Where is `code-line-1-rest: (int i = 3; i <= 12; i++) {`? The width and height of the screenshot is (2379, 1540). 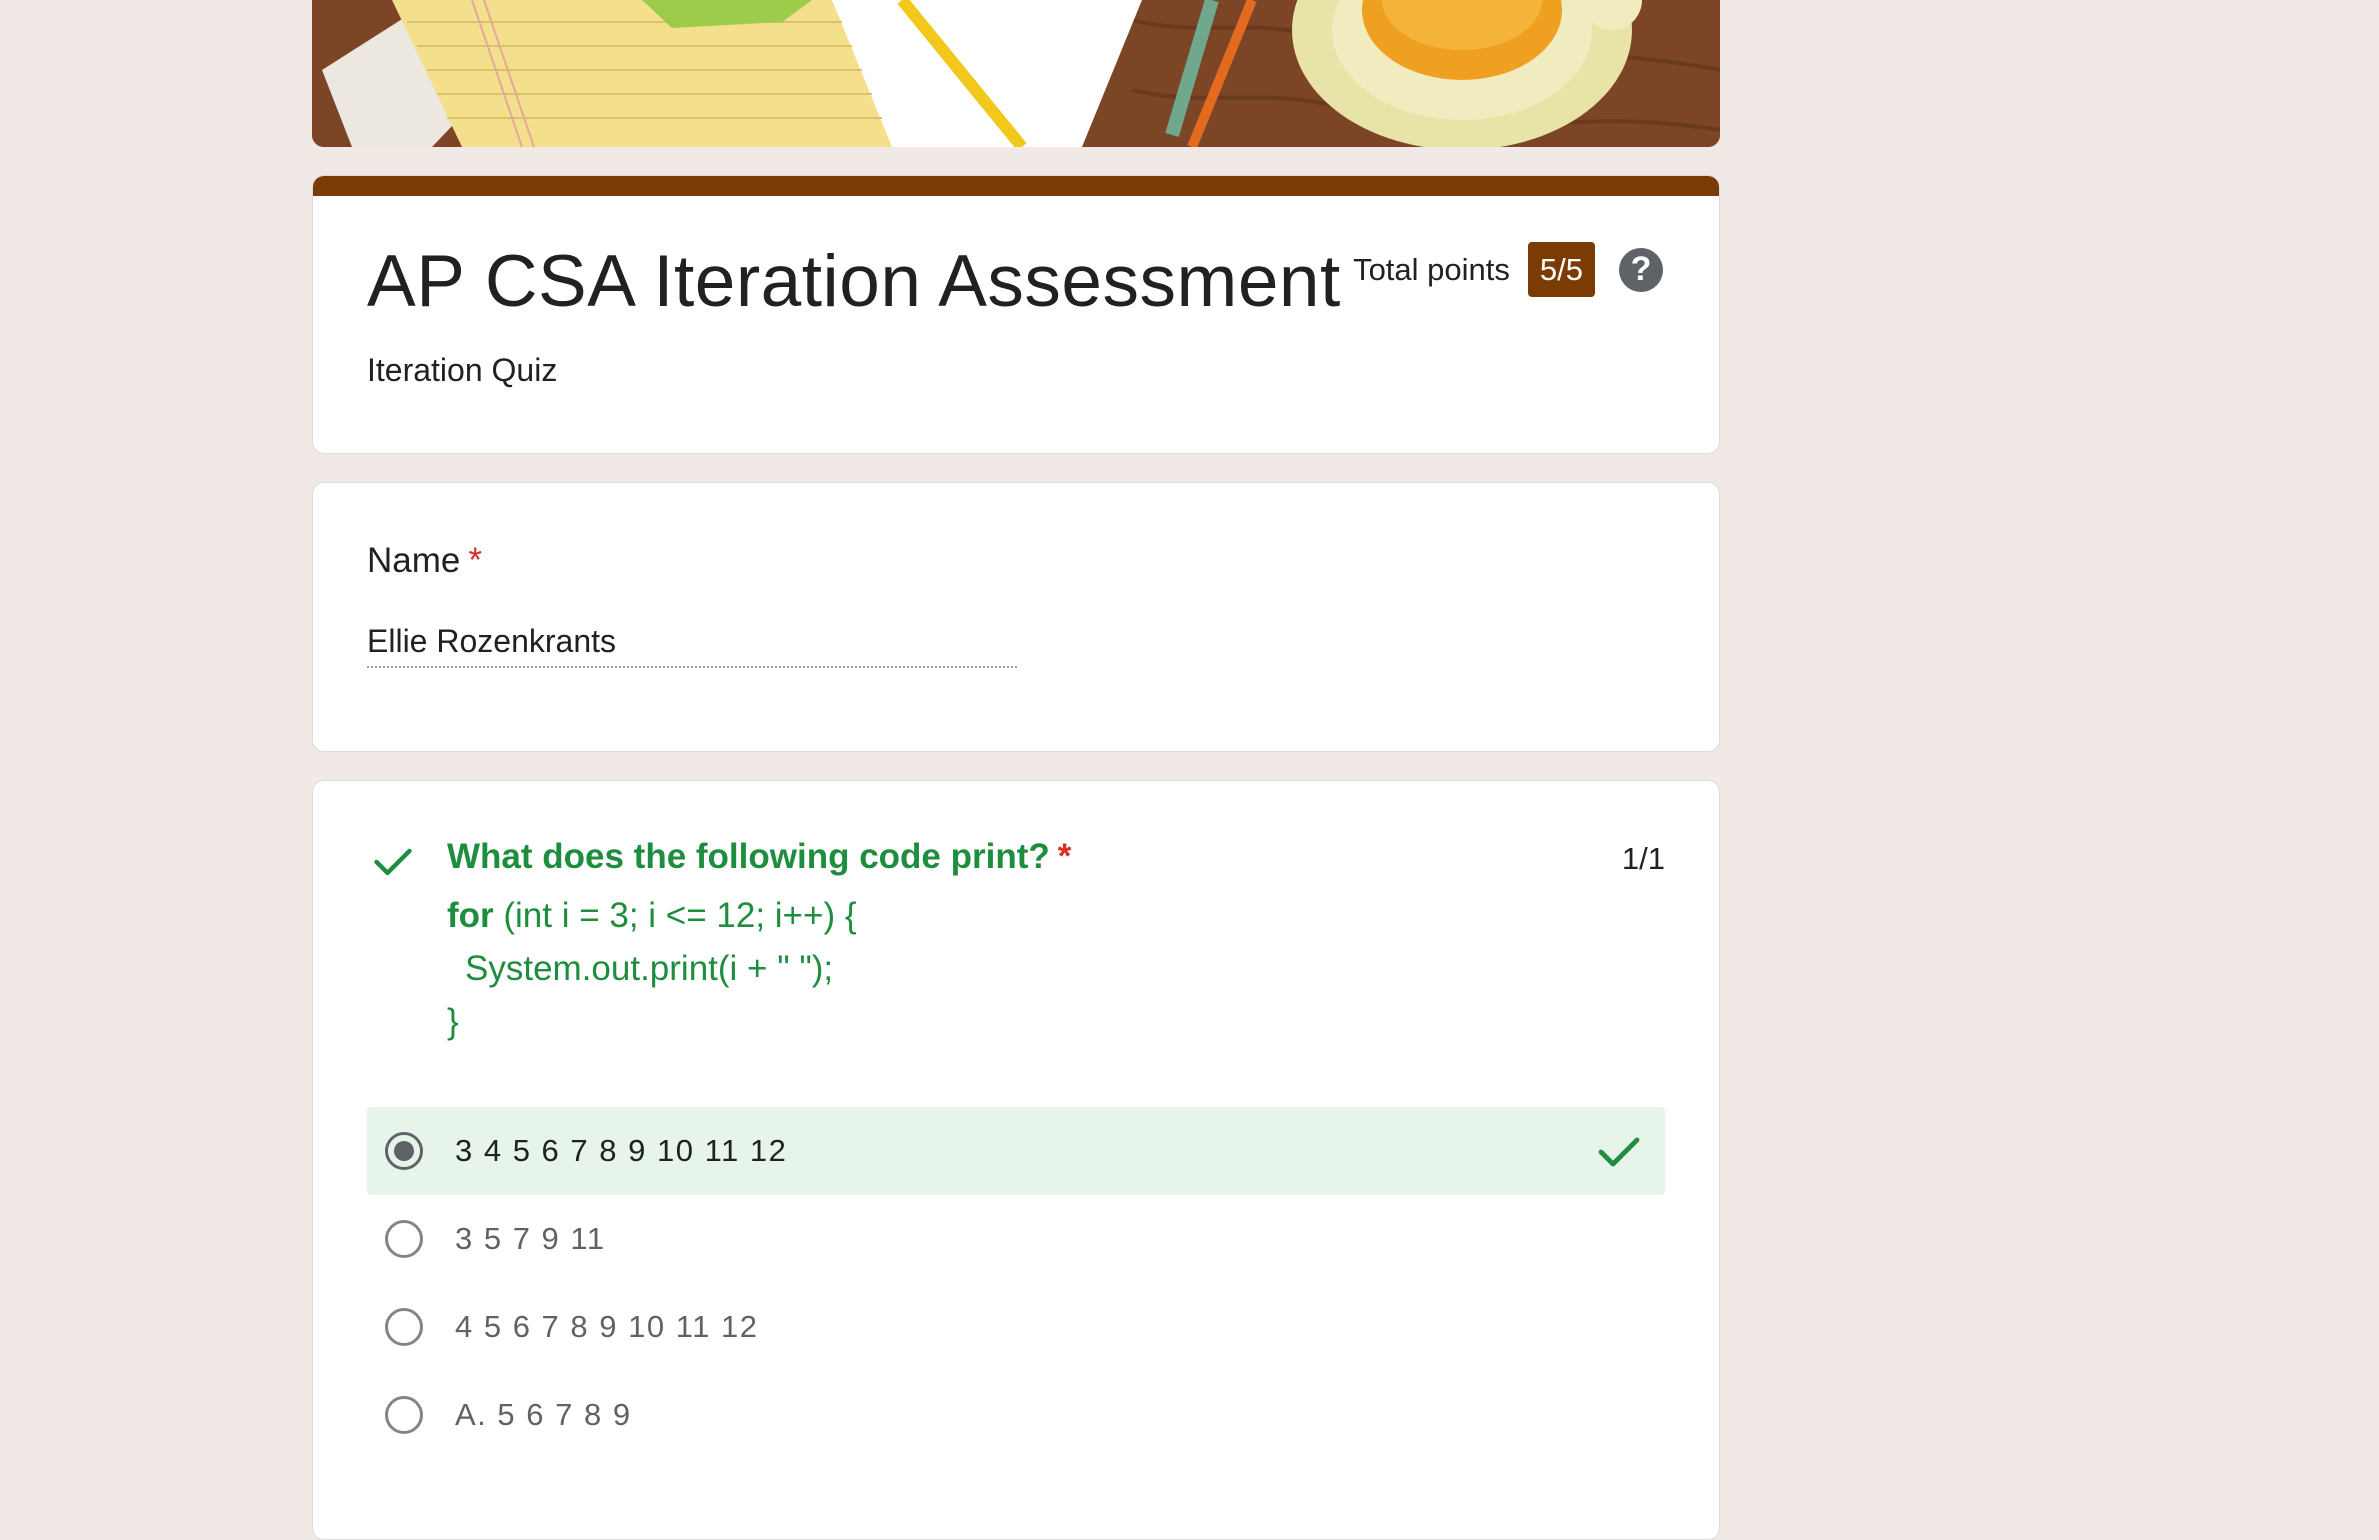
code-line-1-rest: (int i = 3; i <= 12; i++) { is located at coordinates (675, 915).